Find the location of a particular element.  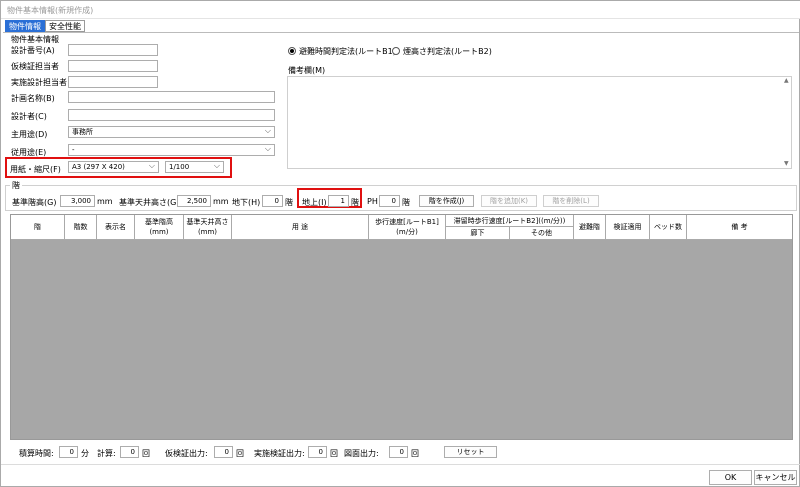

scroll-up-icon: ▲ is located at coordinates (786, 80).